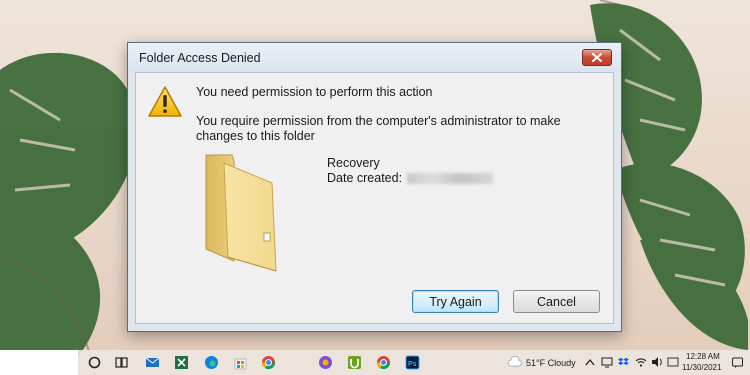 Image resolution: width=750 pixels, height=375 pixels. I want to click on notification-icon, so click(737, 362).